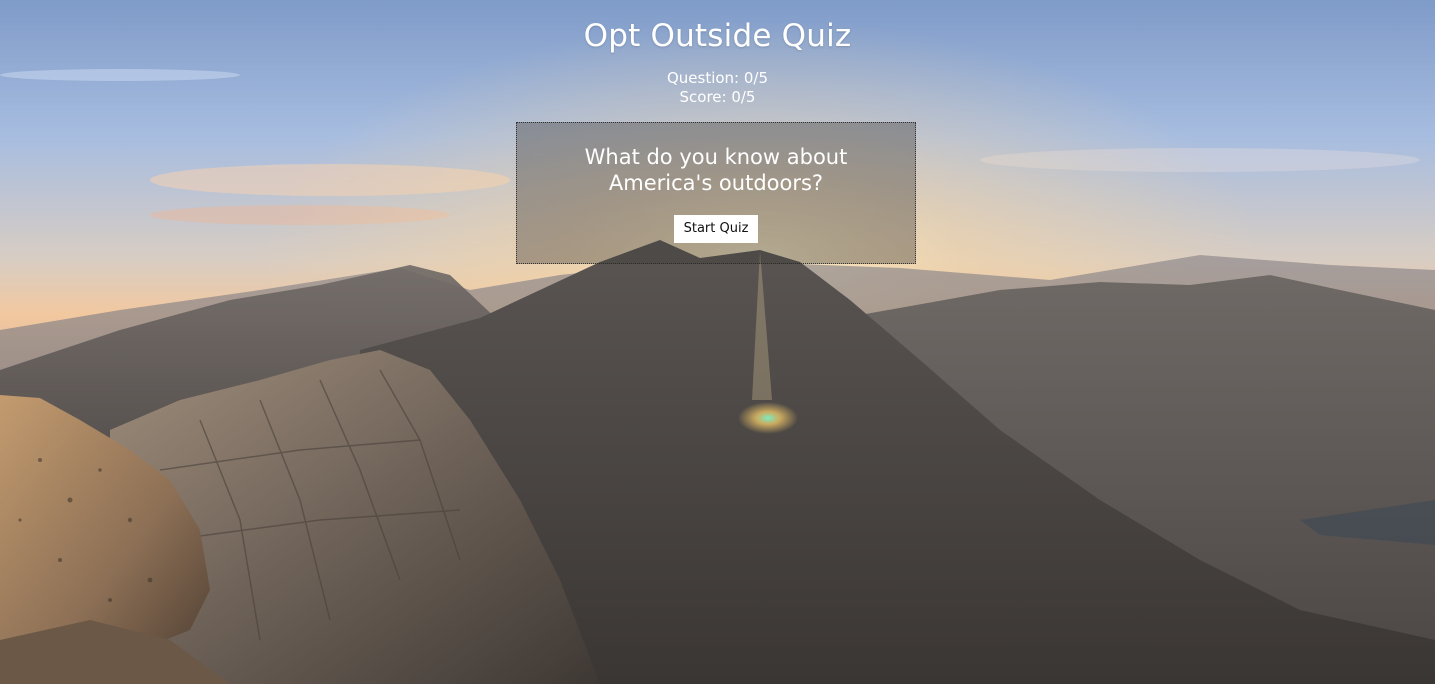 Image resolution: width=1435 pixels, height=684 pixels. I want to click on score-display: Score: 0/5, so click(717, 97).